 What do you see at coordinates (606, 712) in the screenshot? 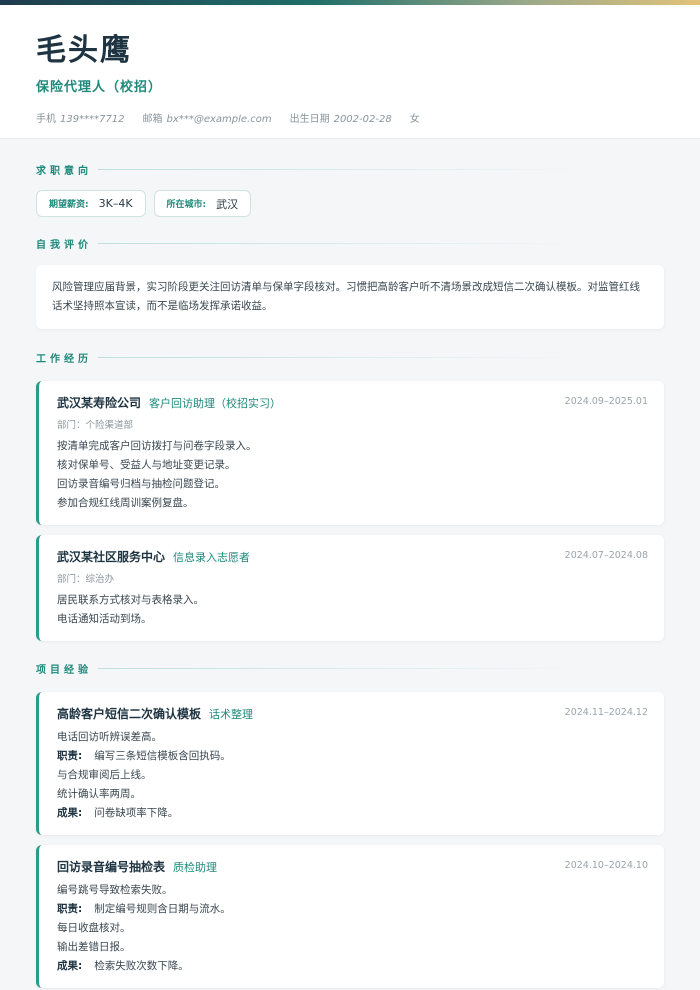
I see `project-date: 2024.11–2024.12` at bounding box center [606, 712].